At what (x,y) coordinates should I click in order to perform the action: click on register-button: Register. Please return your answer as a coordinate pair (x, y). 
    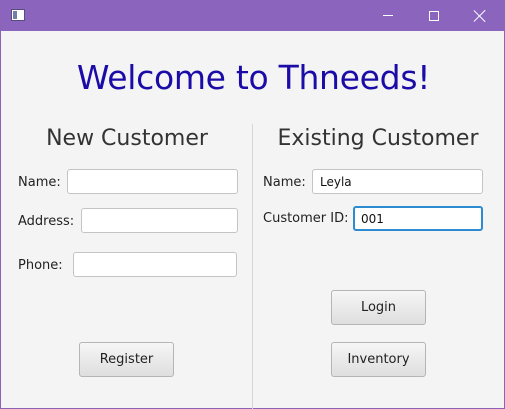
    Looking at the image, I should click on (126, 359).